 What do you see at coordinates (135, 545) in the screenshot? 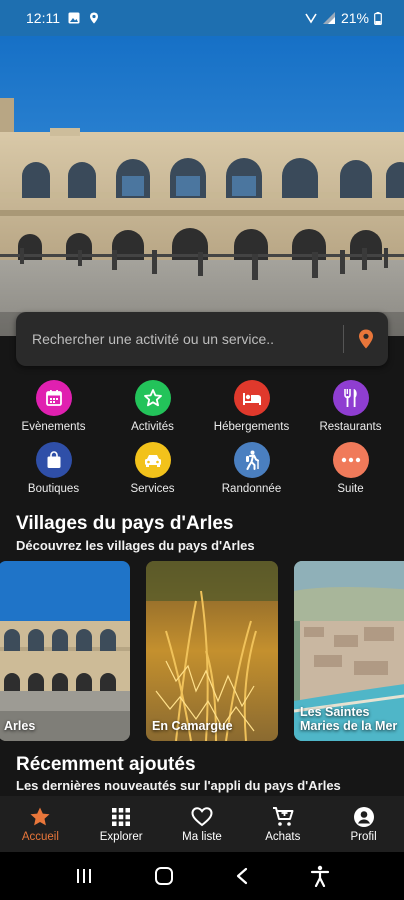
I see `villages-subtitle: Découvrez les villages du pays d'Arles` at bounding box center [135, 545].